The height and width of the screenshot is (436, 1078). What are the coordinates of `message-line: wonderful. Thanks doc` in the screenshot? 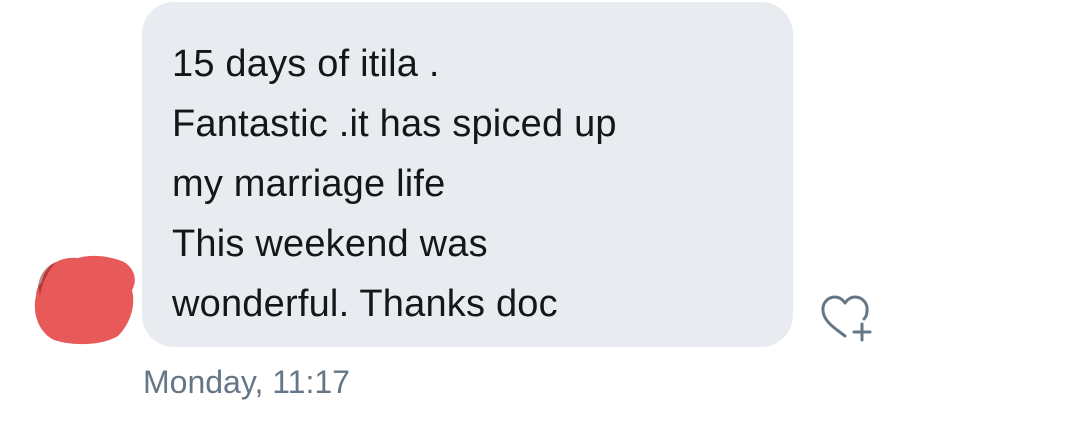 It's located at (365, 304).